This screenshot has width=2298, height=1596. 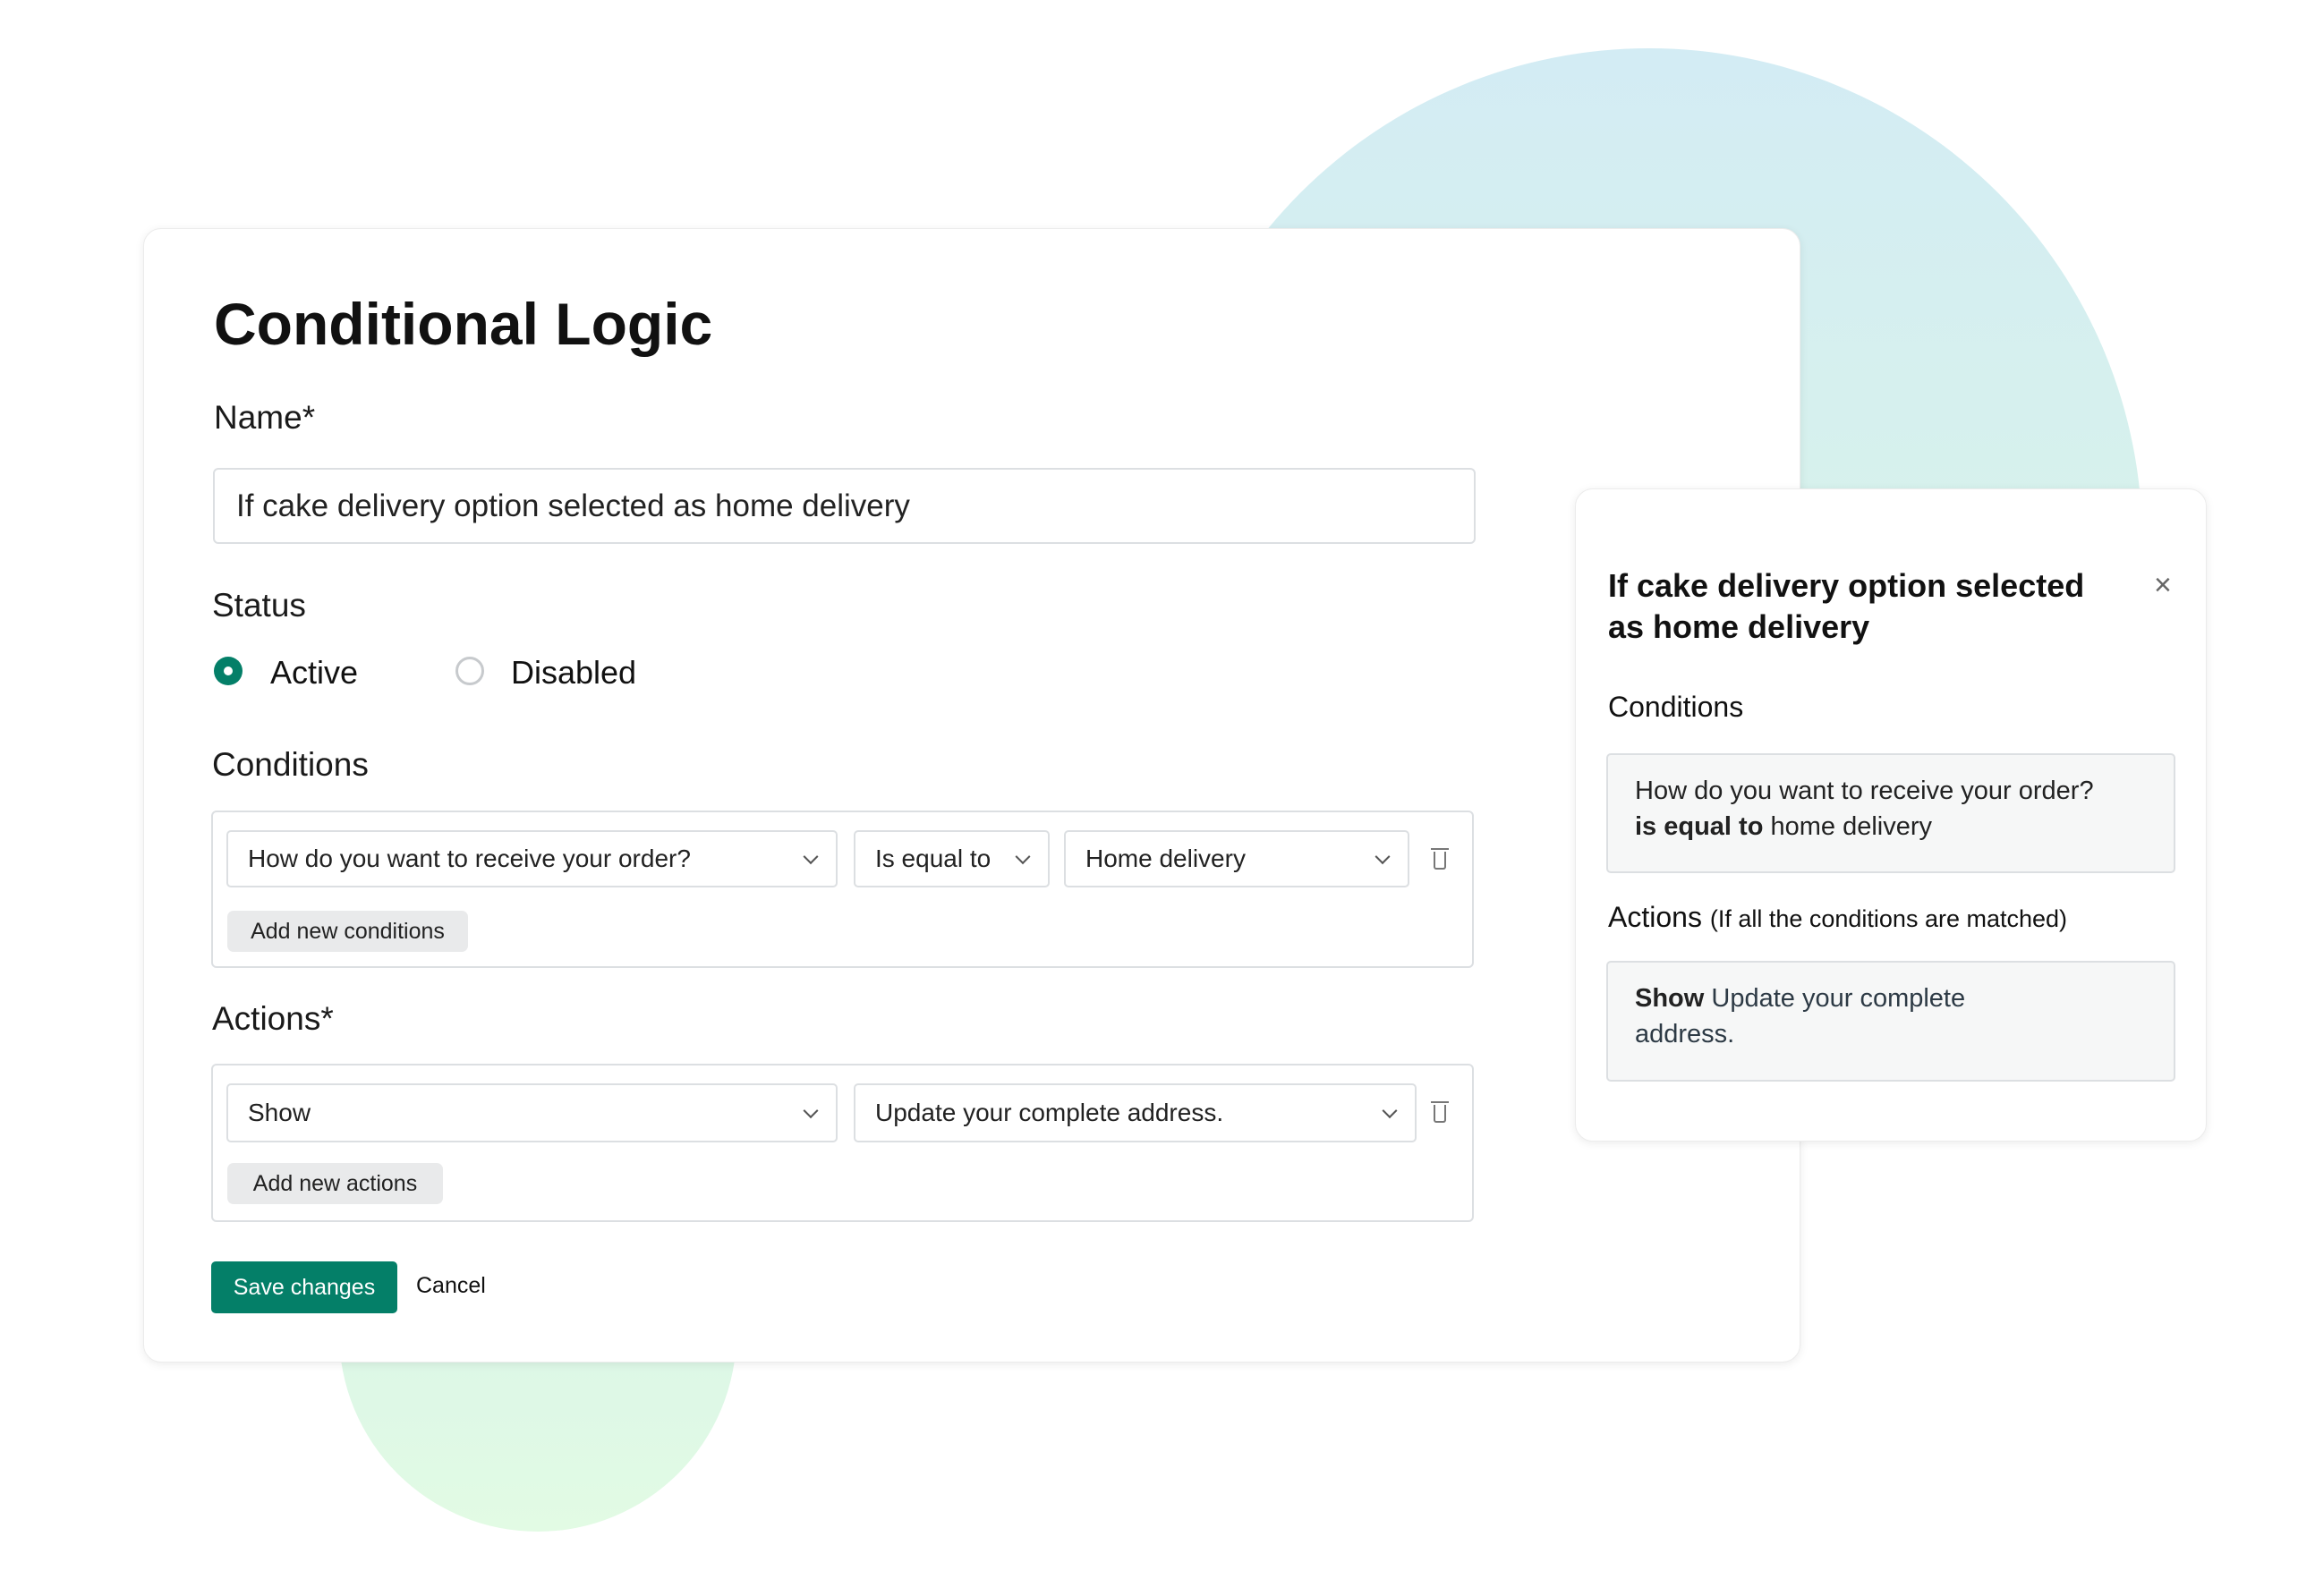 What do you see at coordinates (1890, 1021) in the screenshot?
I see `summary-action-box: Show Update your complete address.` at bounding box center [1890, 1021].